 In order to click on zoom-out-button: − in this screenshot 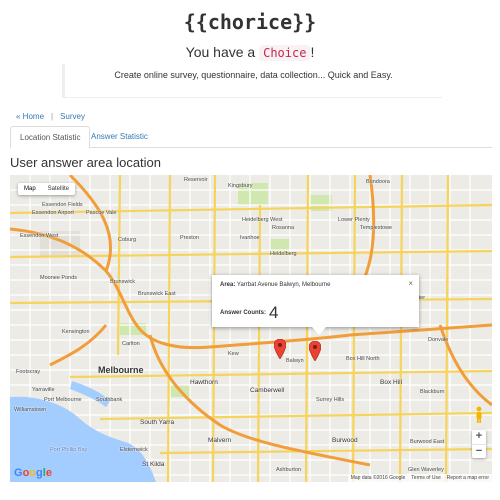, I will do `click(479, 451)`.